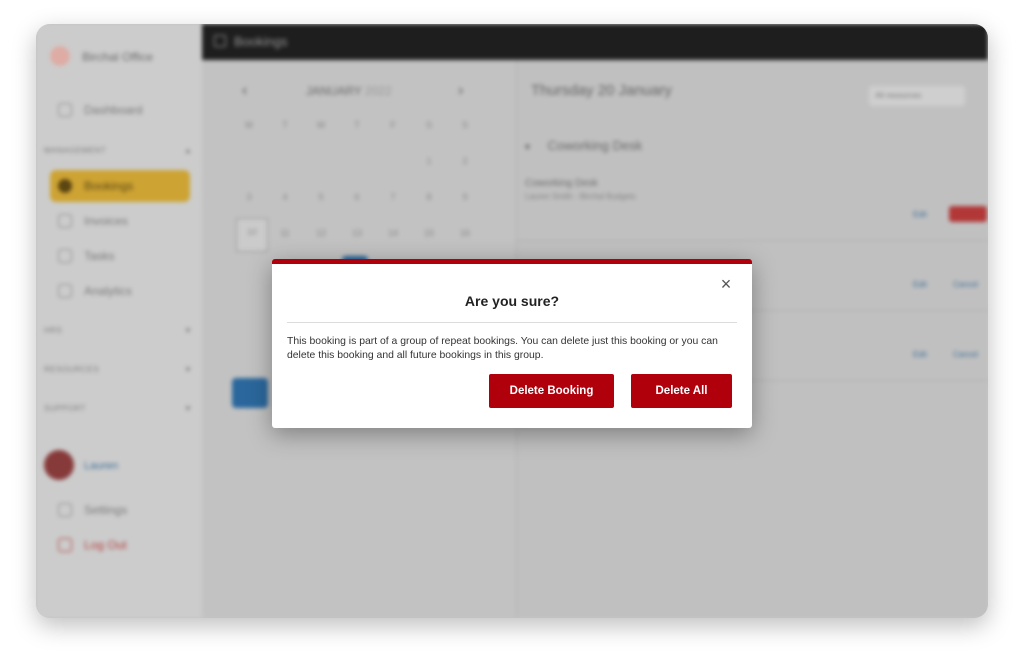 The width and height of the screenshot is (1024, 666). What do you see at coordinates (551, 391) in the screenshot?
I see `delete-booking-button: Delete Booking` at bounding box center [551, 391].